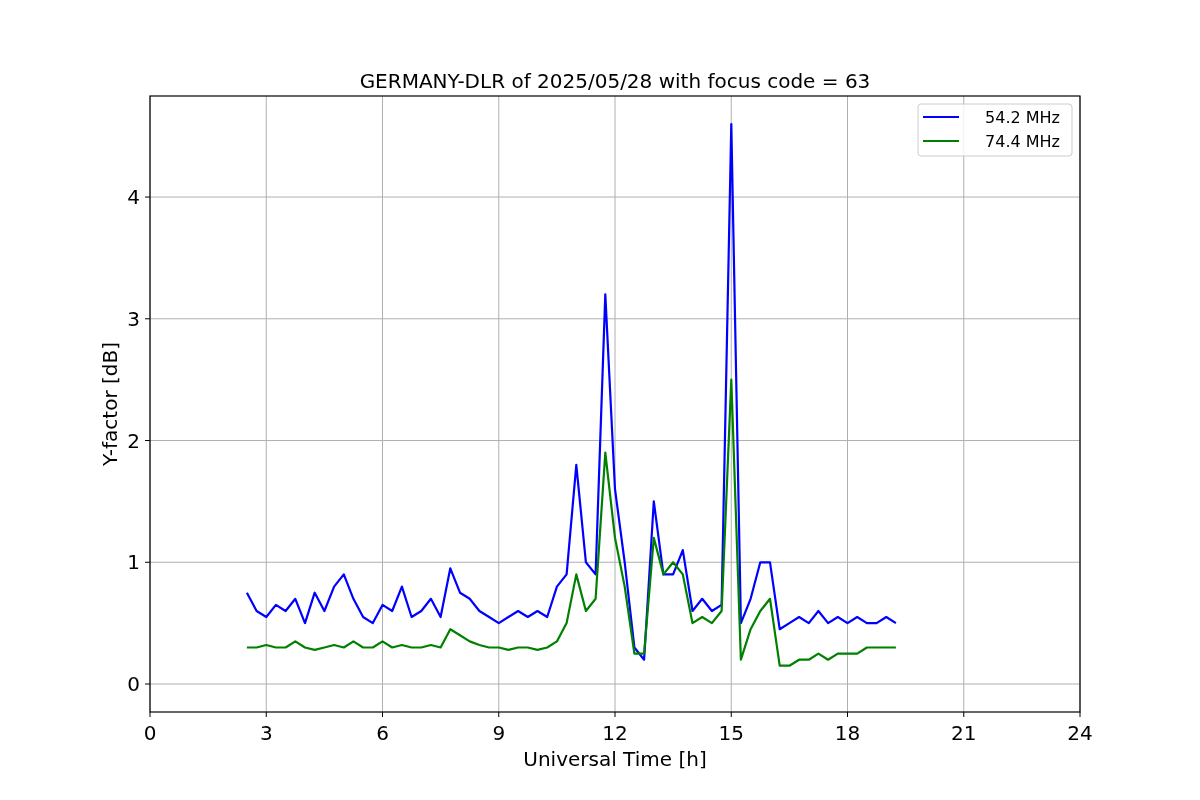 The width and height of the screenshot is (1200, 800). What do you see at coordinates (150, 733) in the screenshot?
I see `x-tick-label: 0` at bounding box center [150, 733].